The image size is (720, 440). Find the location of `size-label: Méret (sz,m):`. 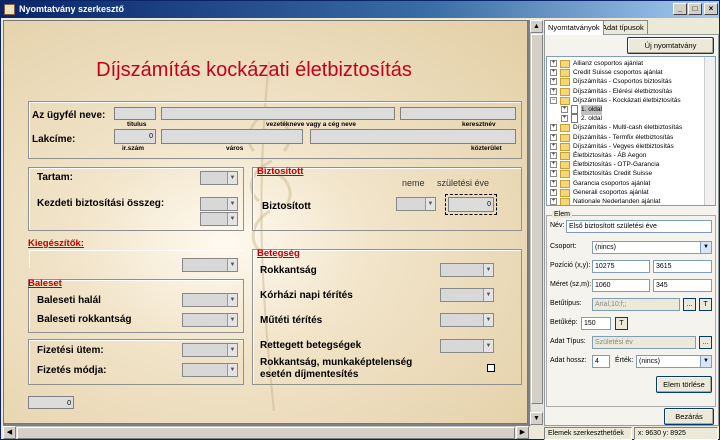

size-label: Méret (sz,m): is located at coordinates (571, 284).